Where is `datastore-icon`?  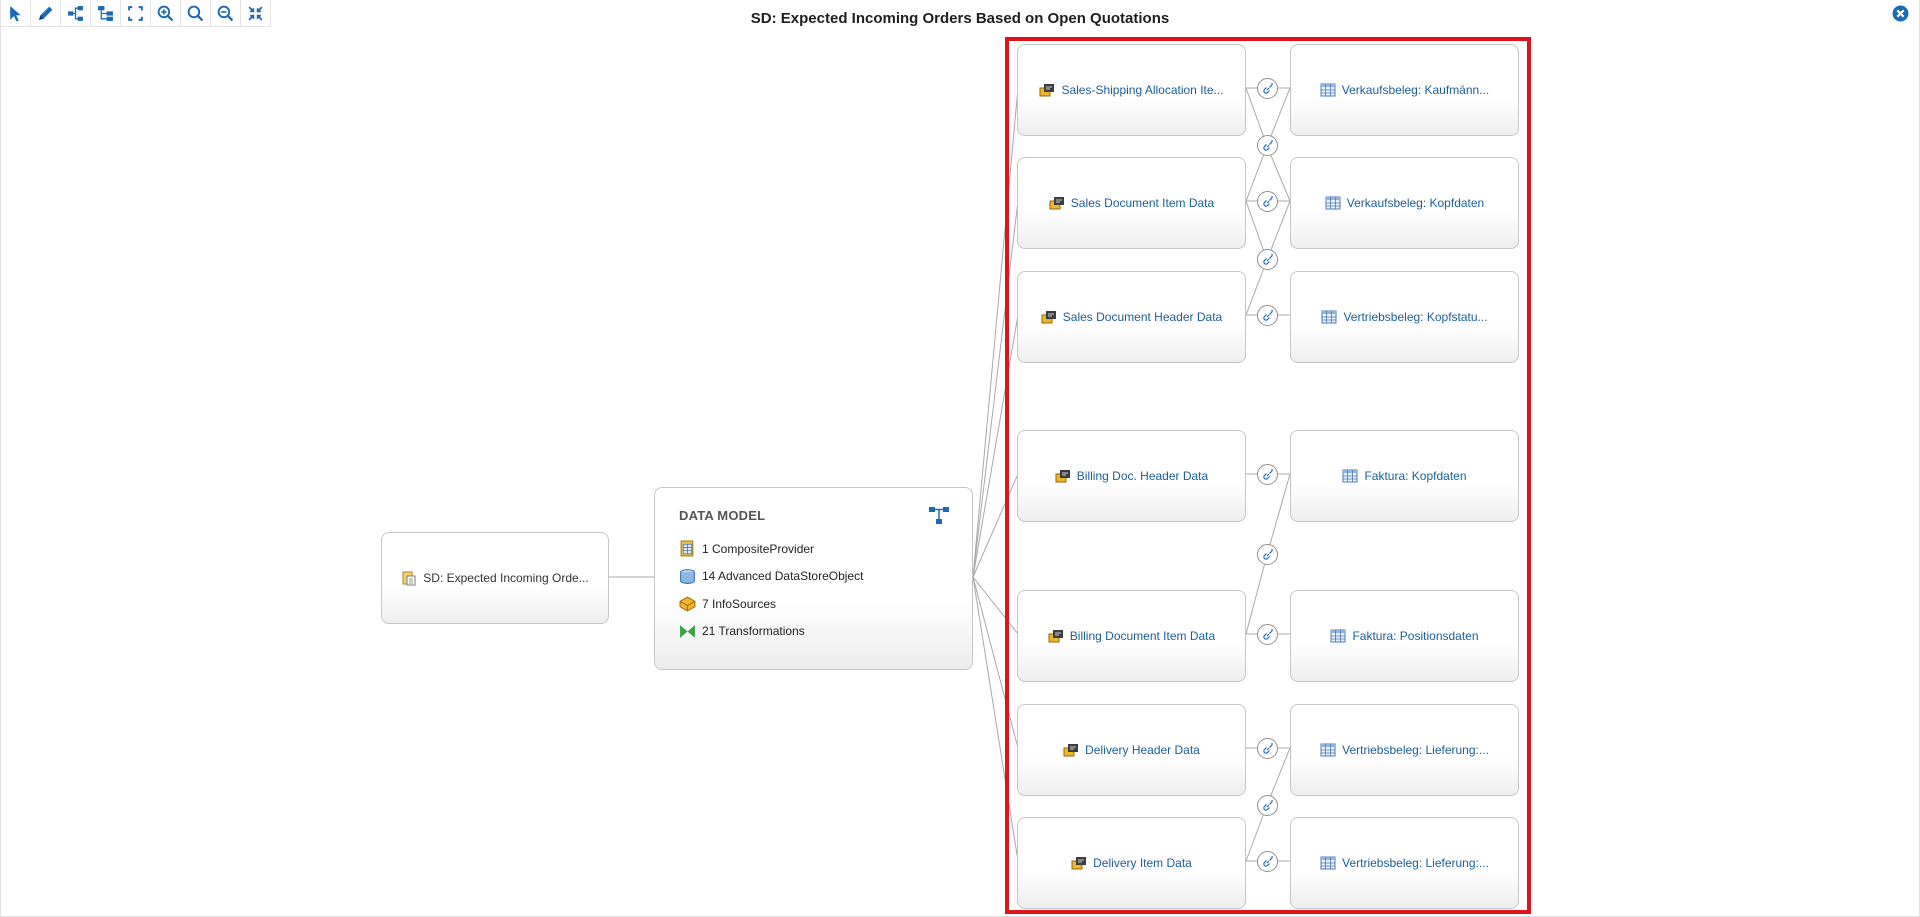 datastore-icon is located at coordinates (687, 576).